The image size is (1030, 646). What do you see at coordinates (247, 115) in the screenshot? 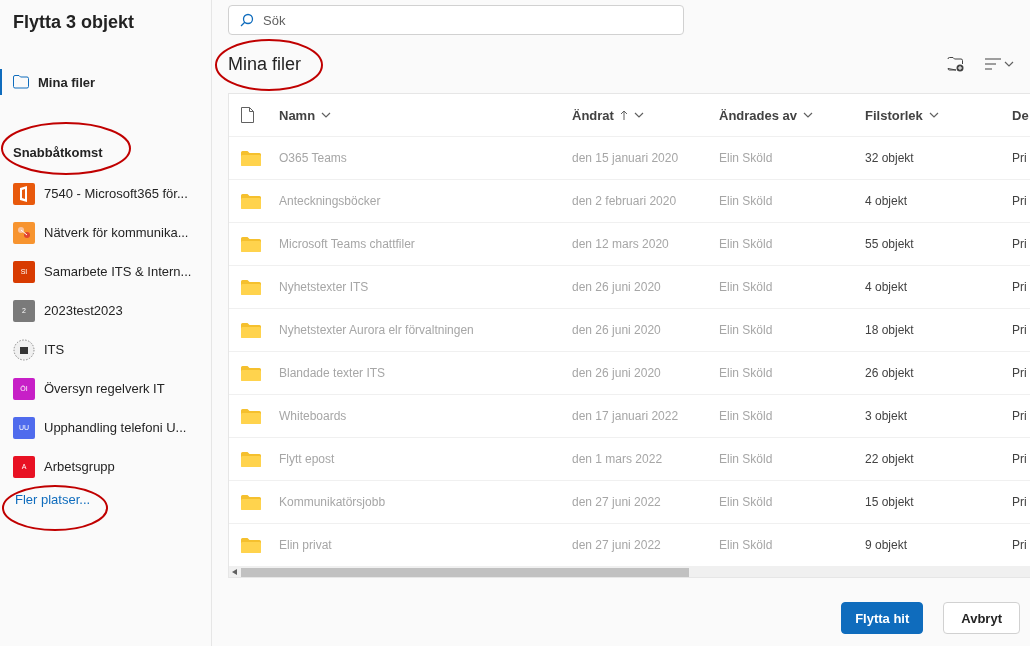
I see `file-type-icon` at bounding box center [247, 115].